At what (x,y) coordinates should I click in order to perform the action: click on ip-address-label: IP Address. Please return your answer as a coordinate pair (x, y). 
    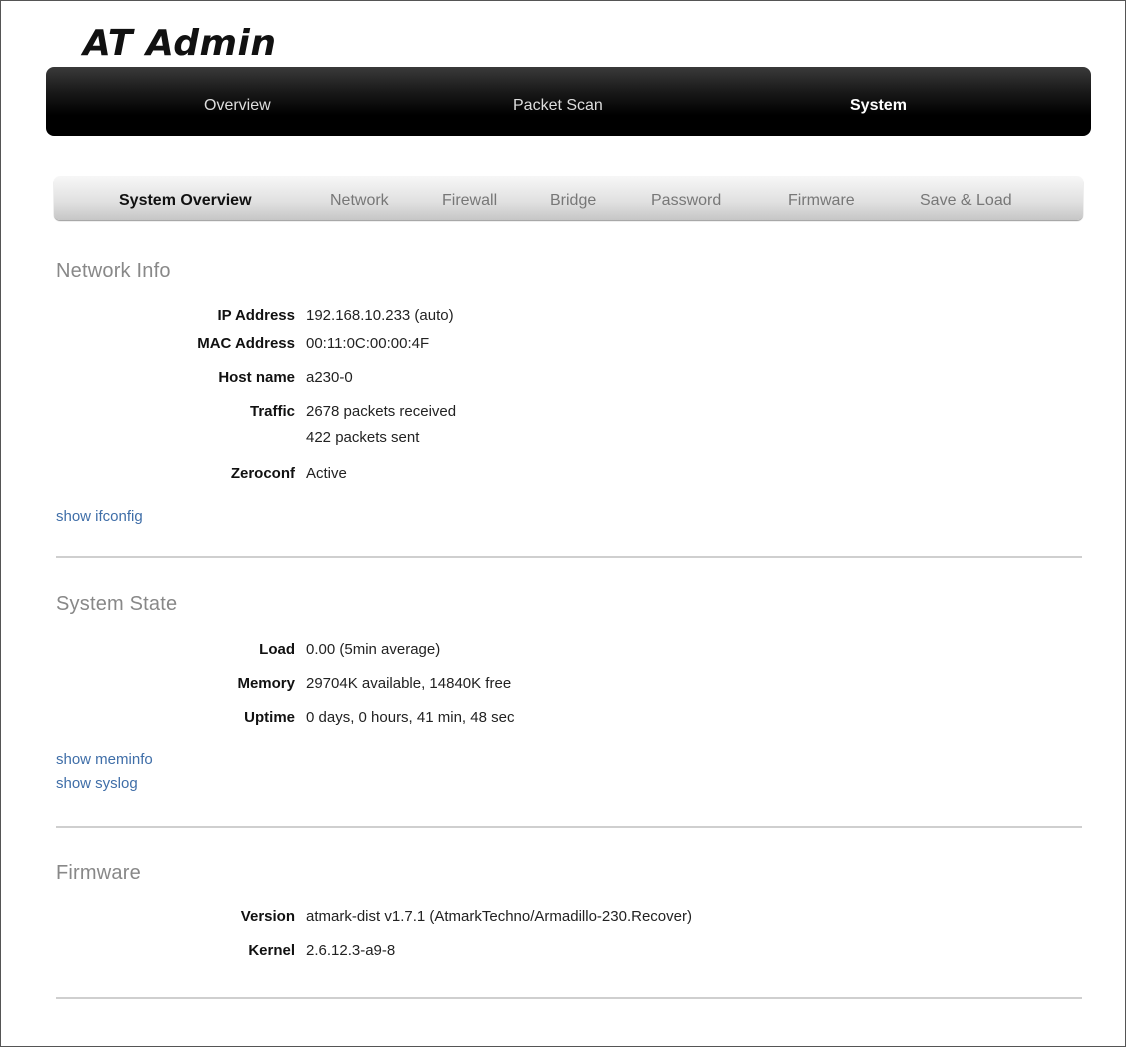
    Looking at the image, I should click on (256, 315).